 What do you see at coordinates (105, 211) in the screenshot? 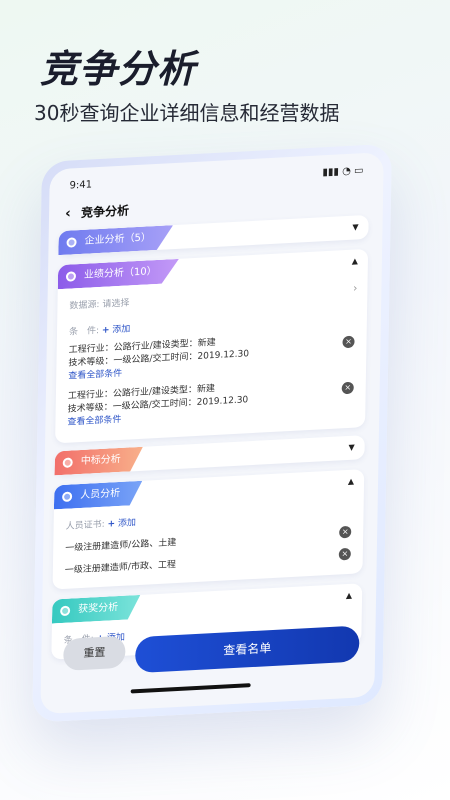
I see `nav-title: 竞争分析` at bounding box center [105, 211].